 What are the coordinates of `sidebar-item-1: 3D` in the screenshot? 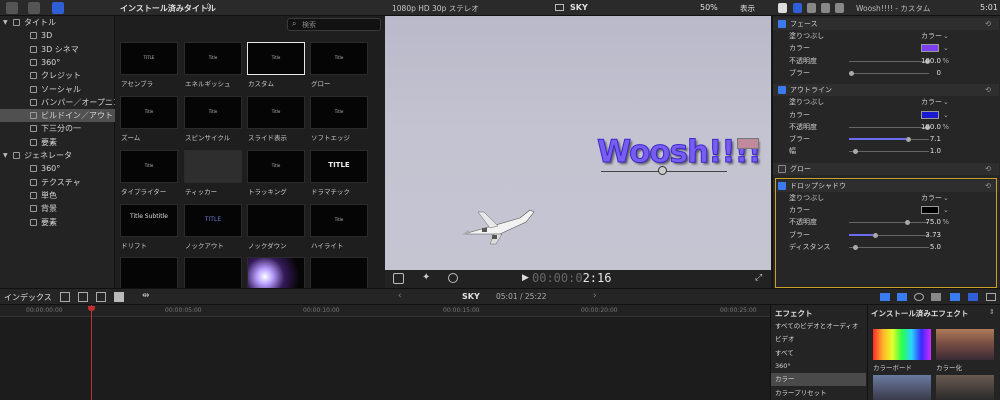 It's located at (57, 35).